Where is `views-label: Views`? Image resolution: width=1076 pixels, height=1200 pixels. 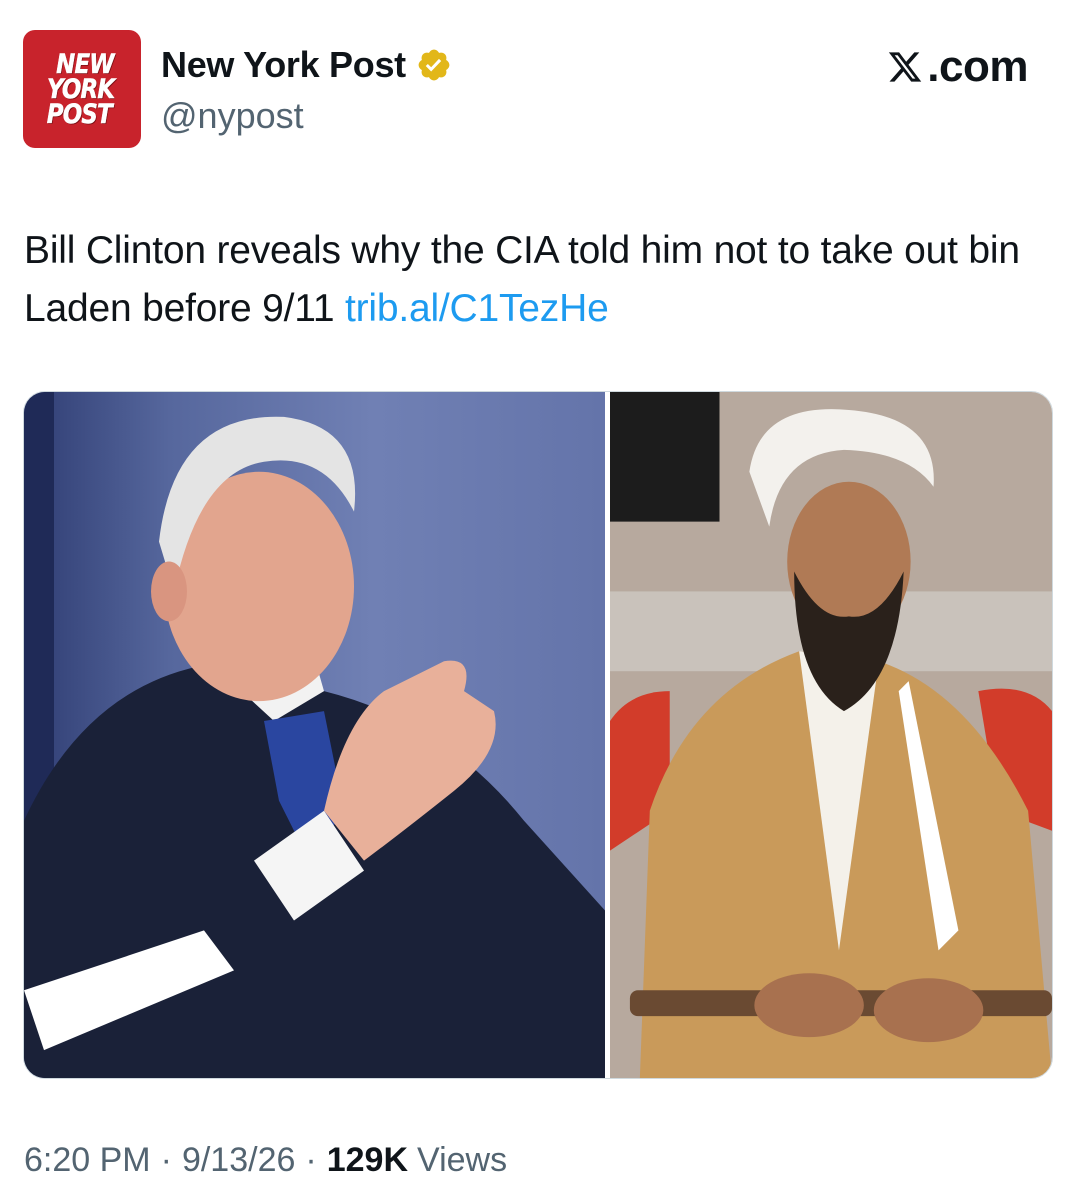
views-label: Views is located at coordinates (462, 1160).